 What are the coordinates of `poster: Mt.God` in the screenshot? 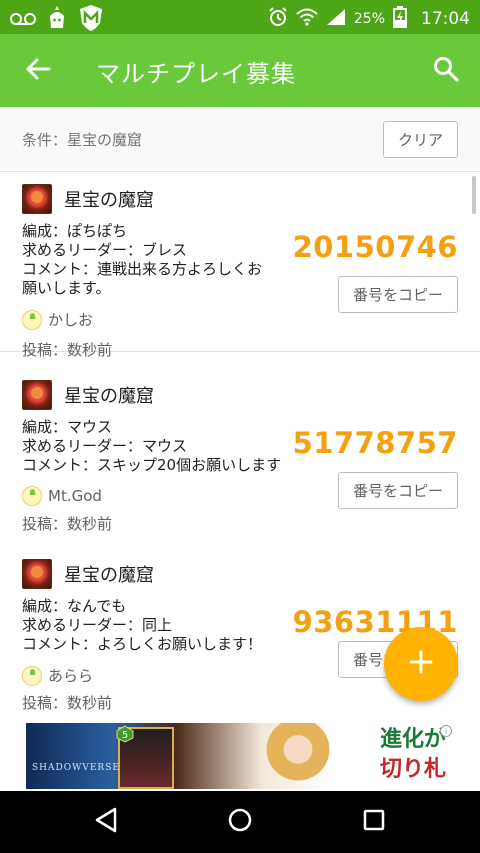 It's located at (62, 496).